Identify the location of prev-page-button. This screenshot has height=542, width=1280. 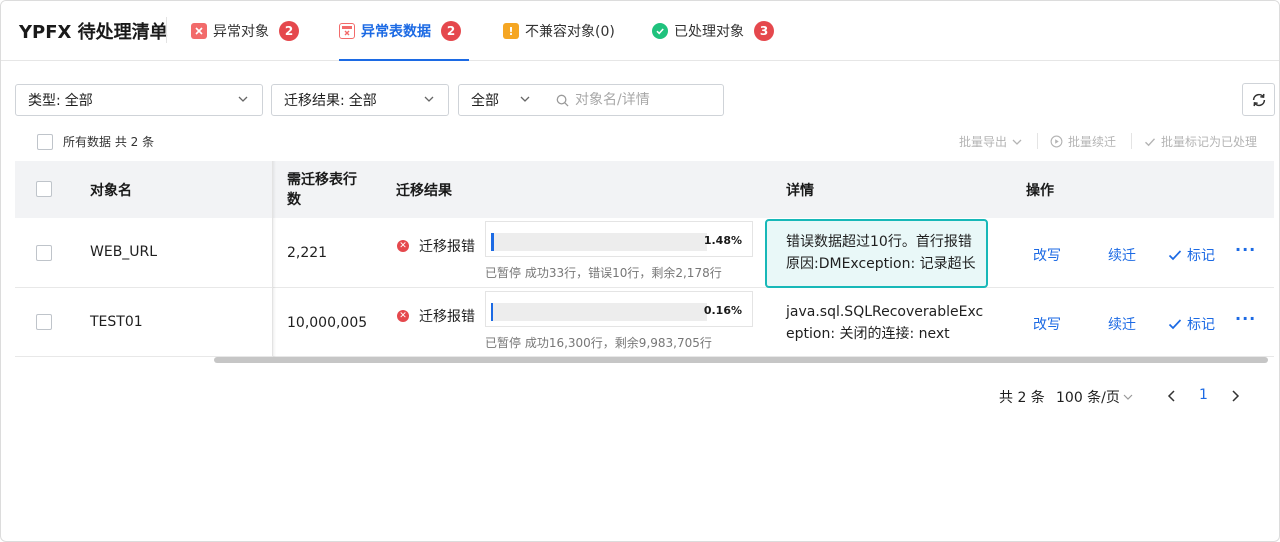
(1171, 396).